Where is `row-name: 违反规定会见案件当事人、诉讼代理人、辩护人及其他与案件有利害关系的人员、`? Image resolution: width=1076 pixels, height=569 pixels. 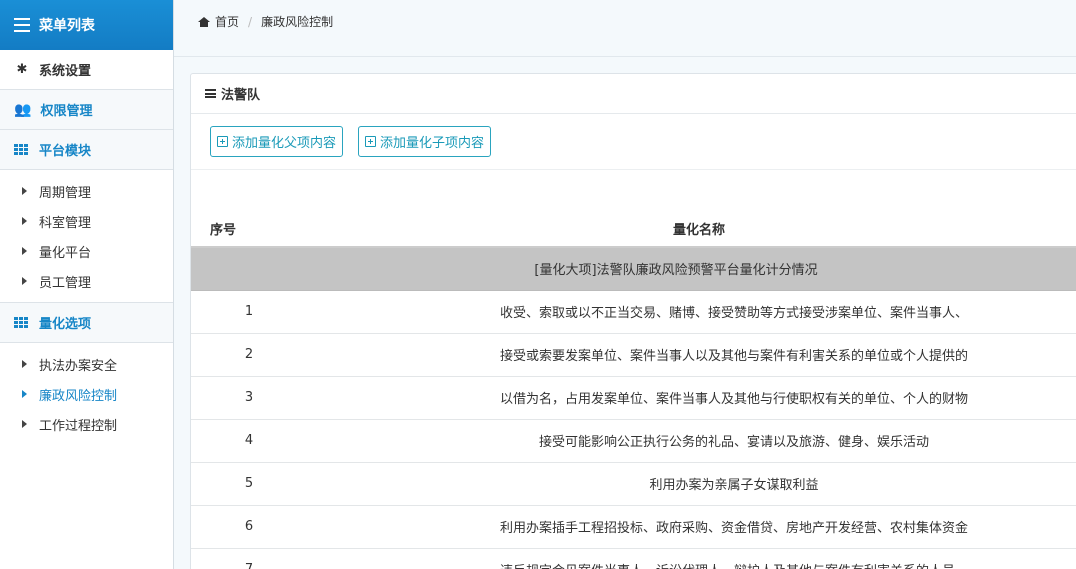 row-name: 违反规定会见案件当事人、诉讼代理人、辩护人及其他与案件有利害关系的人员、 is located at coordinates (691, 558).